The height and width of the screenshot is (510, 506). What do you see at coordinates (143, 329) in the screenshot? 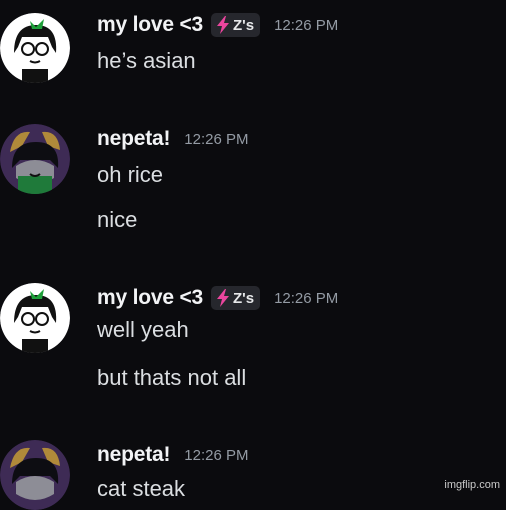
I see `message-text: well yeah` at bounding box center [143, 329].